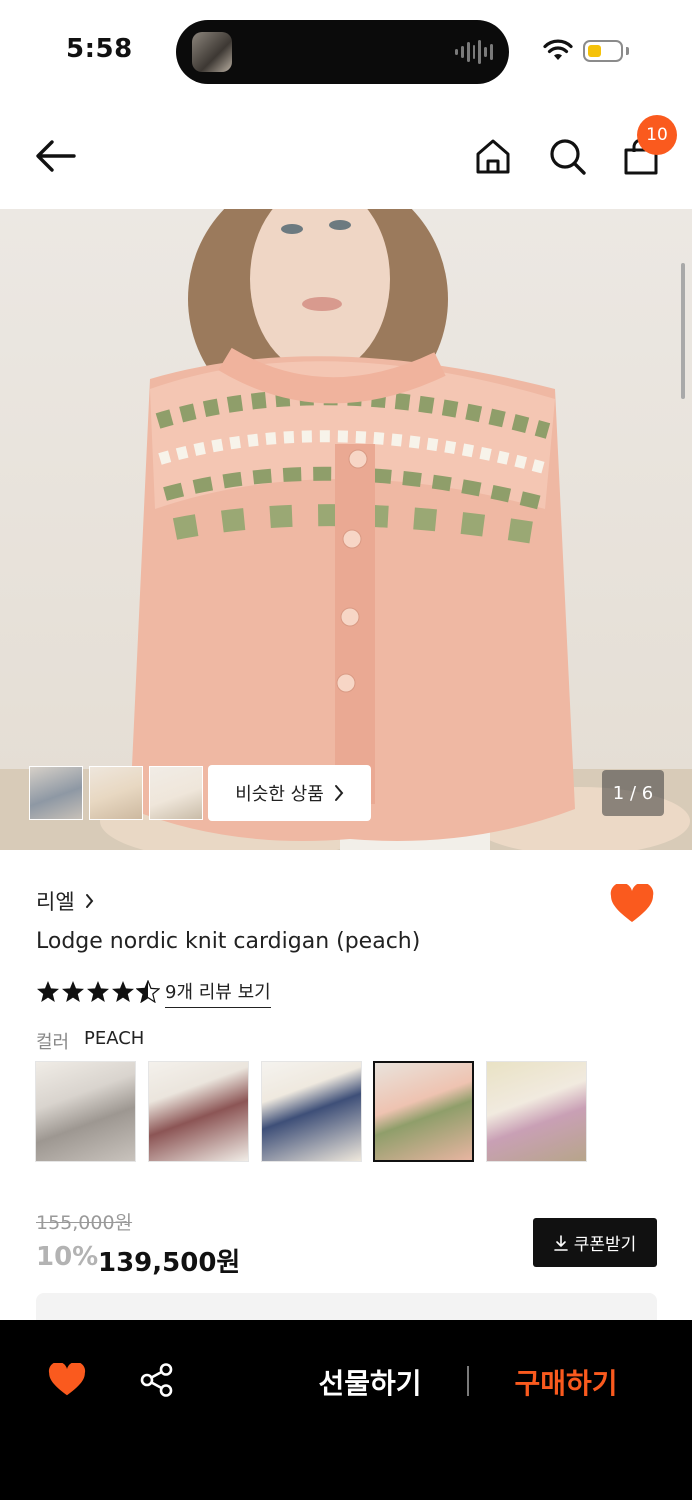  I want to click on search-icon, so click(568, 157).